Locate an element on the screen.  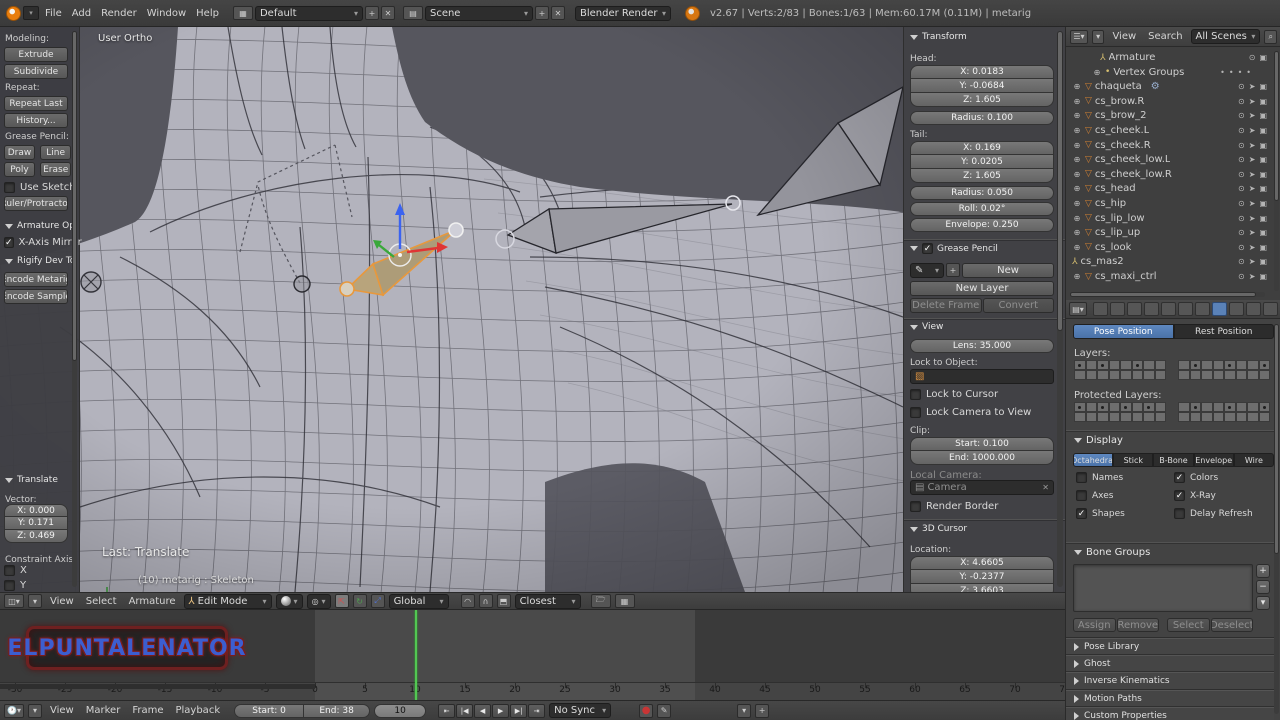
menu-armature: Armature is located at coordinates (152, 601).